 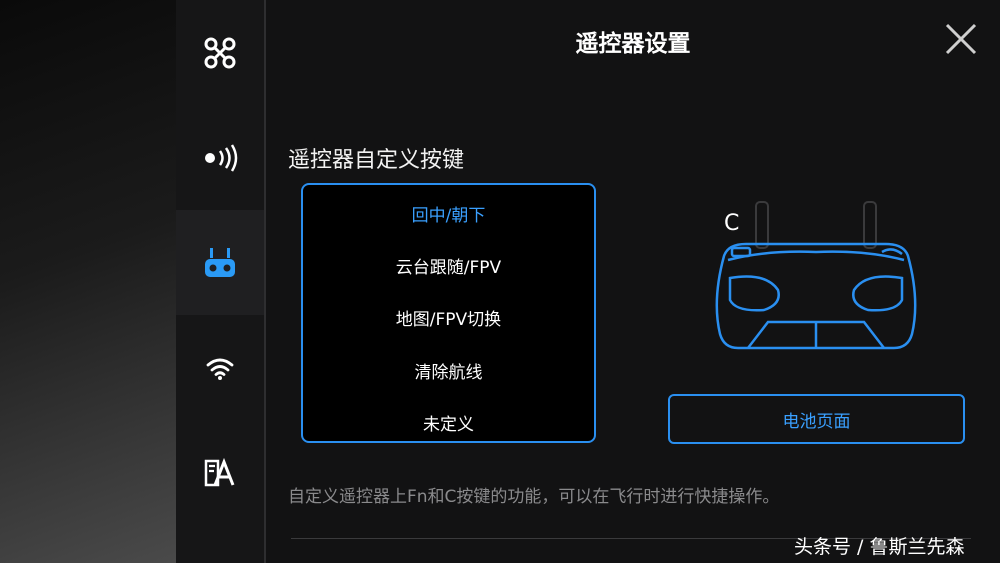 I want to click on controller-c-label: C, so click(x=731, y=223).